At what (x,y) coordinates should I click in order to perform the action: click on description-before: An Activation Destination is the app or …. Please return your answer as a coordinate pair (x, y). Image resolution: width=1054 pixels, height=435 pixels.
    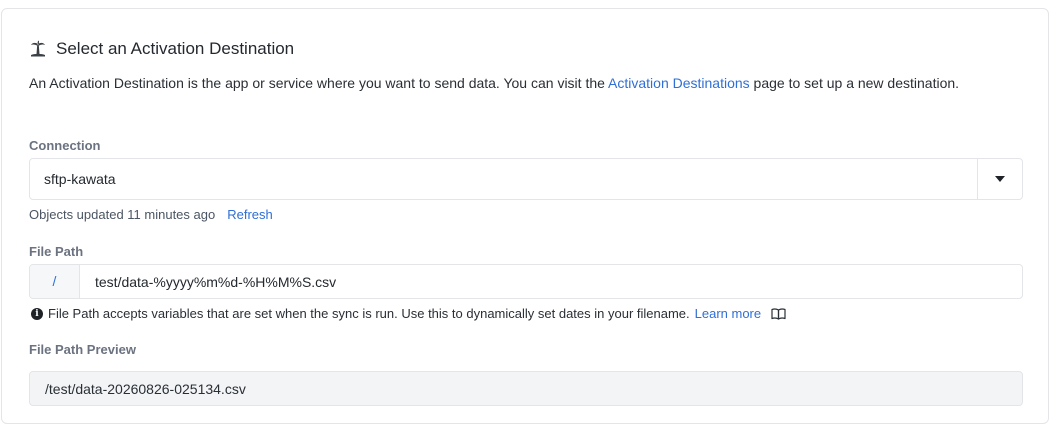
    Looking at the image, I should click on (319, 83).